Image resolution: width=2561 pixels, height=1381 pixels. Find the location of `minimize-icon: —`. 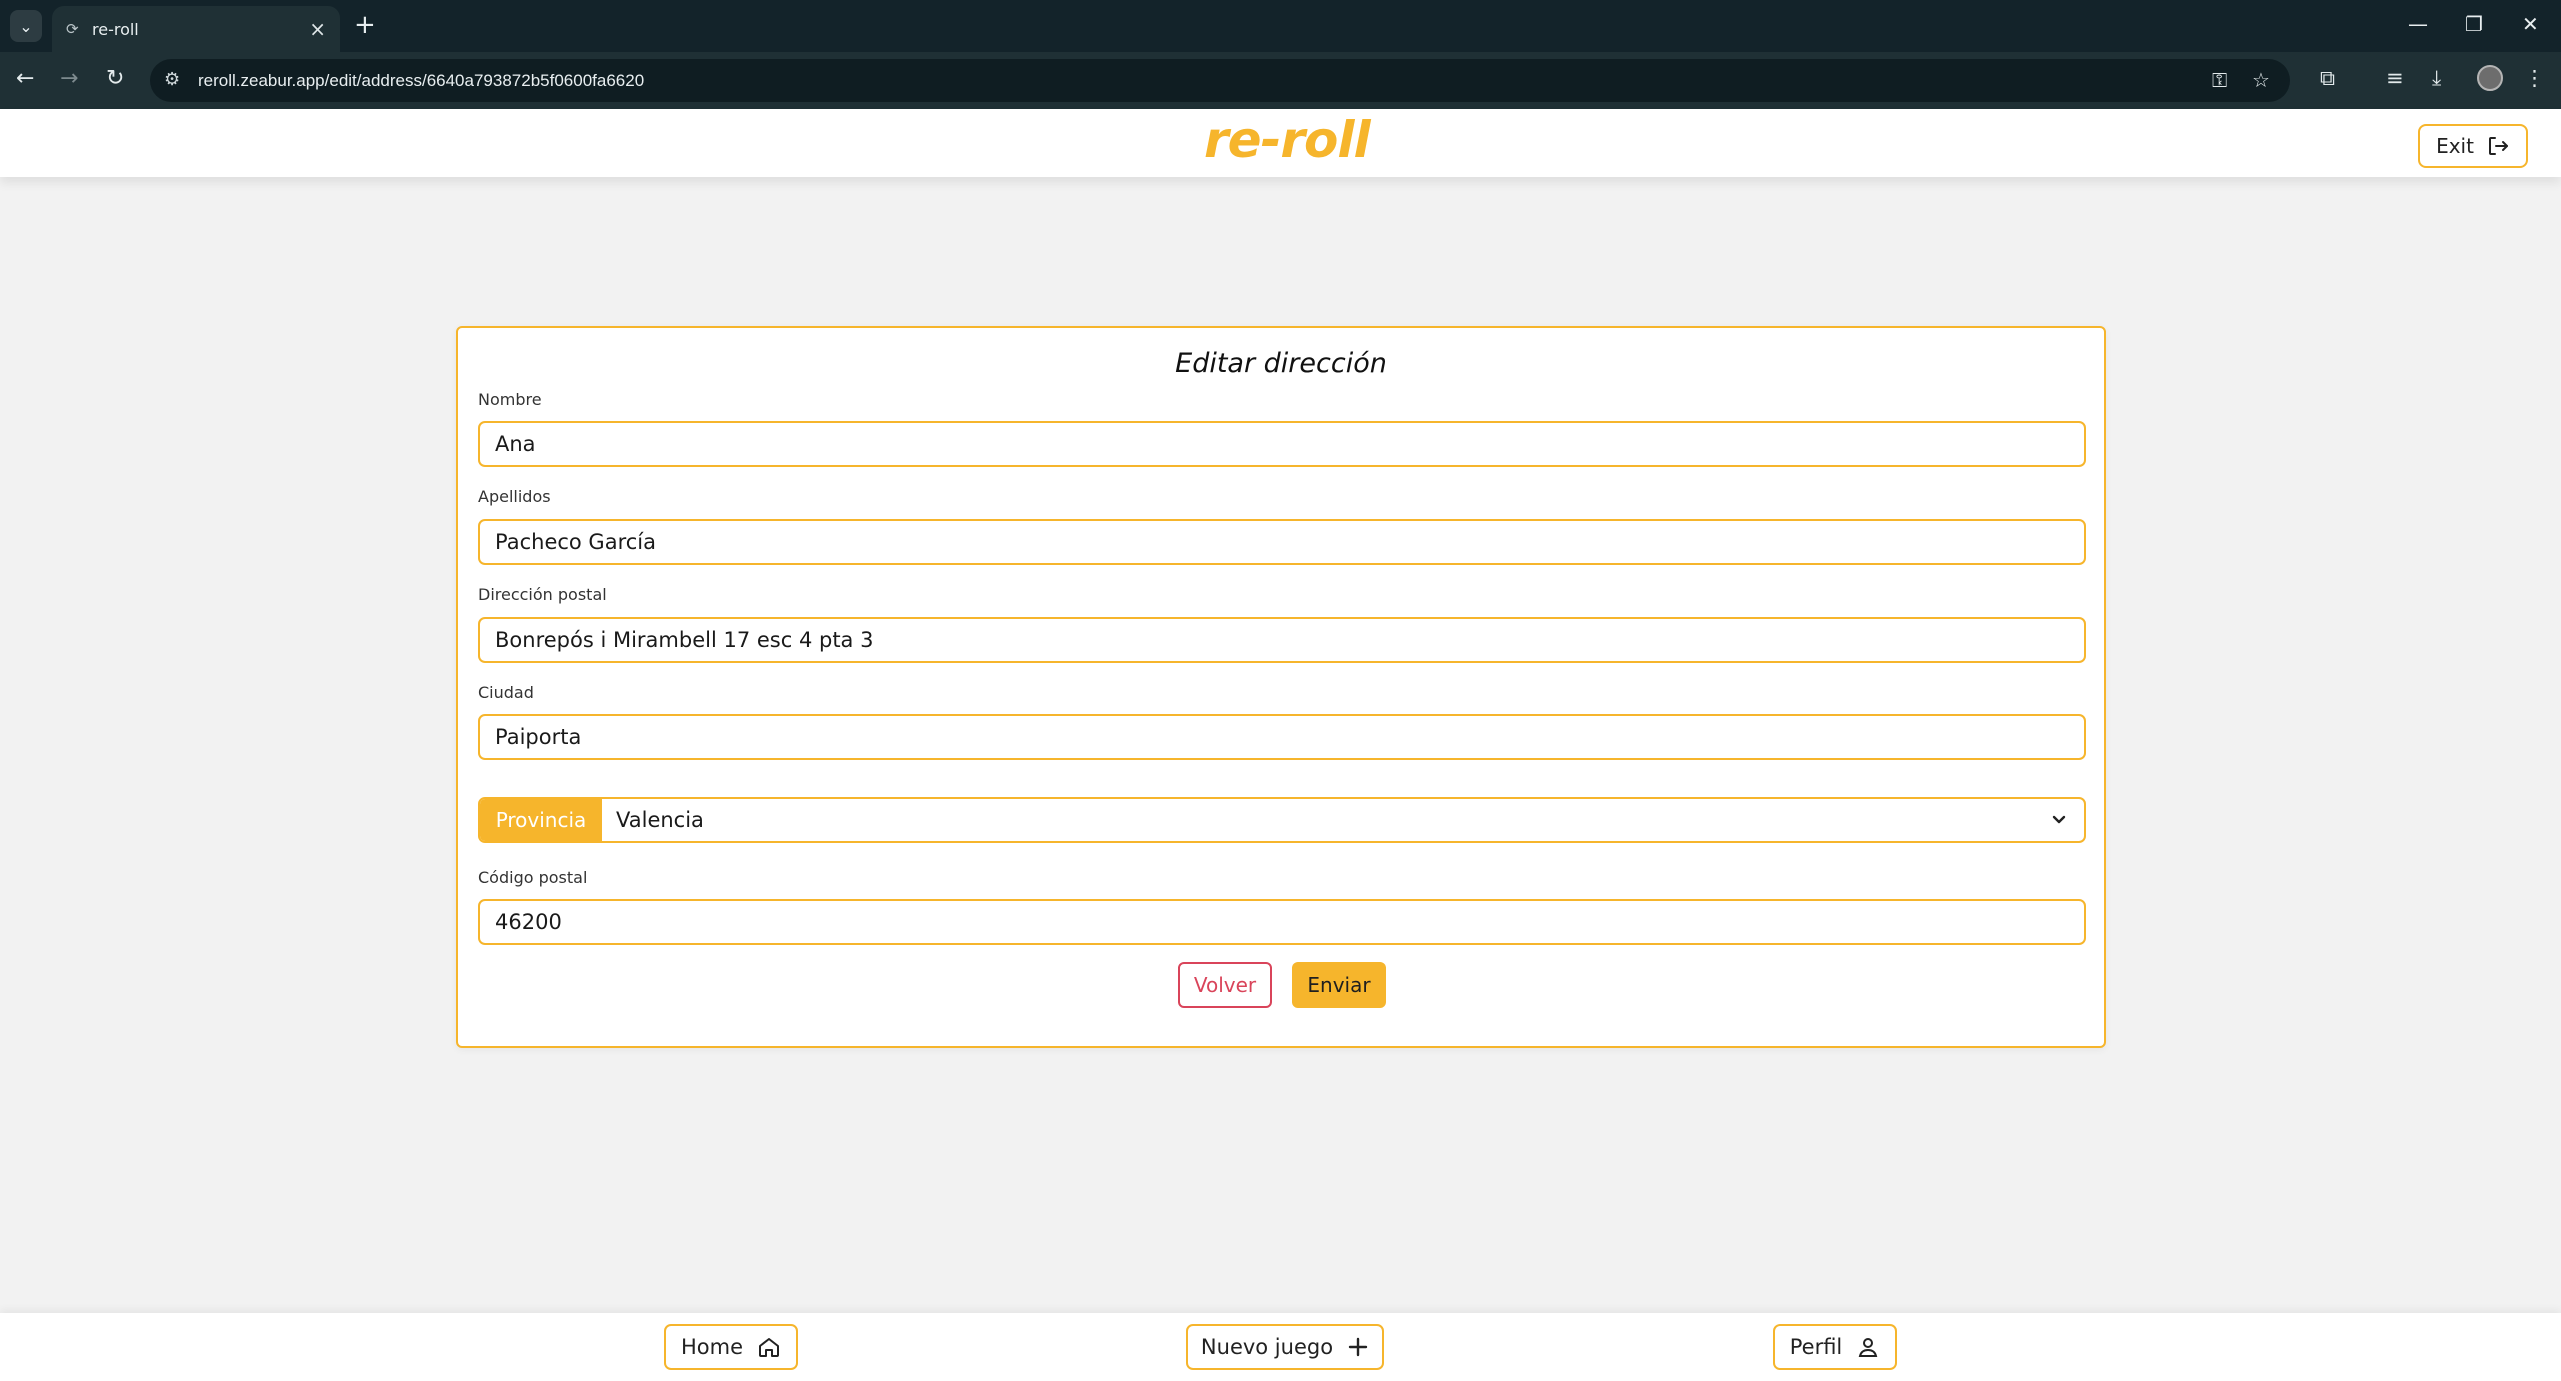

minimize-icon: — is located at coordinates (2418, 24).